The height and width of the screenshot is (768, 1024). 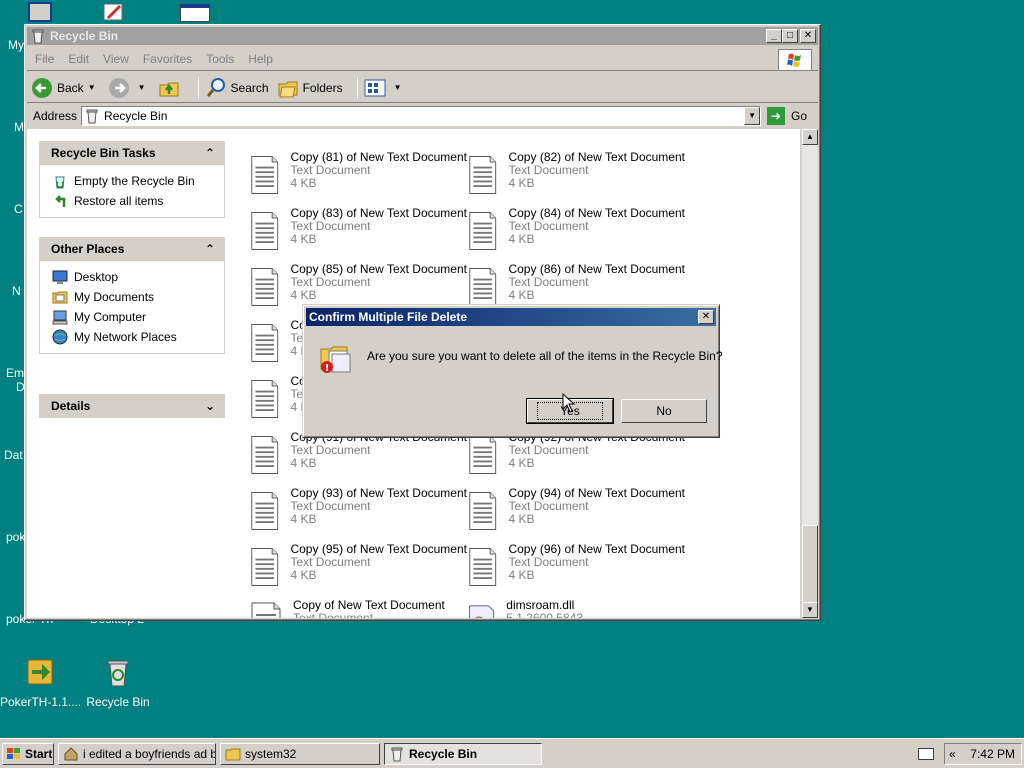 I want to click on clock: 7:42 PM, so click(x=992, y=754).